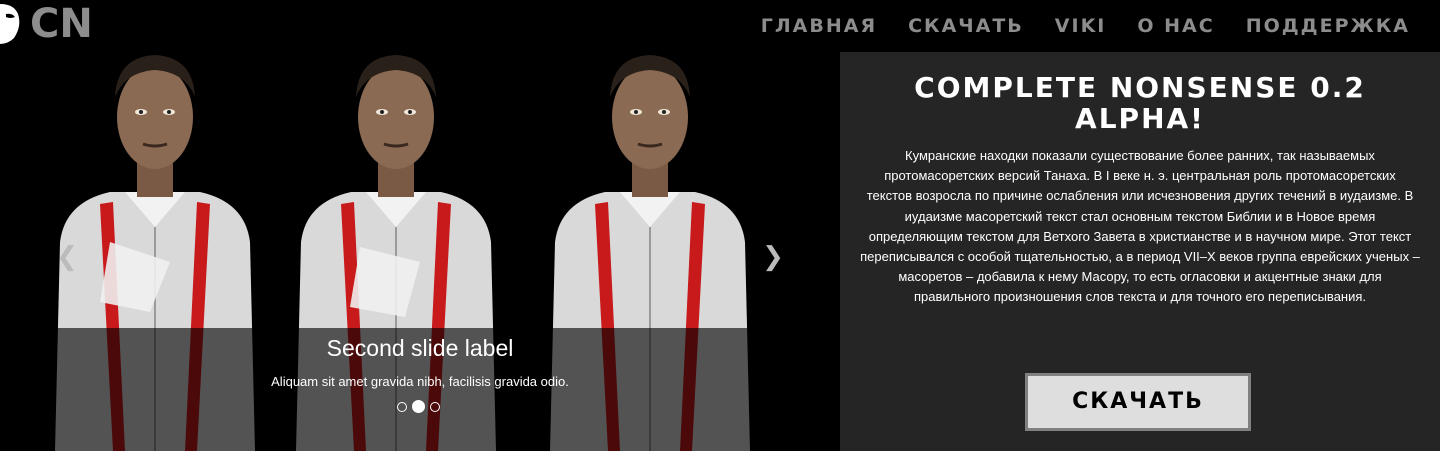  I want to click on download-button: СКАЧАТЬ, so click(1138, 402).